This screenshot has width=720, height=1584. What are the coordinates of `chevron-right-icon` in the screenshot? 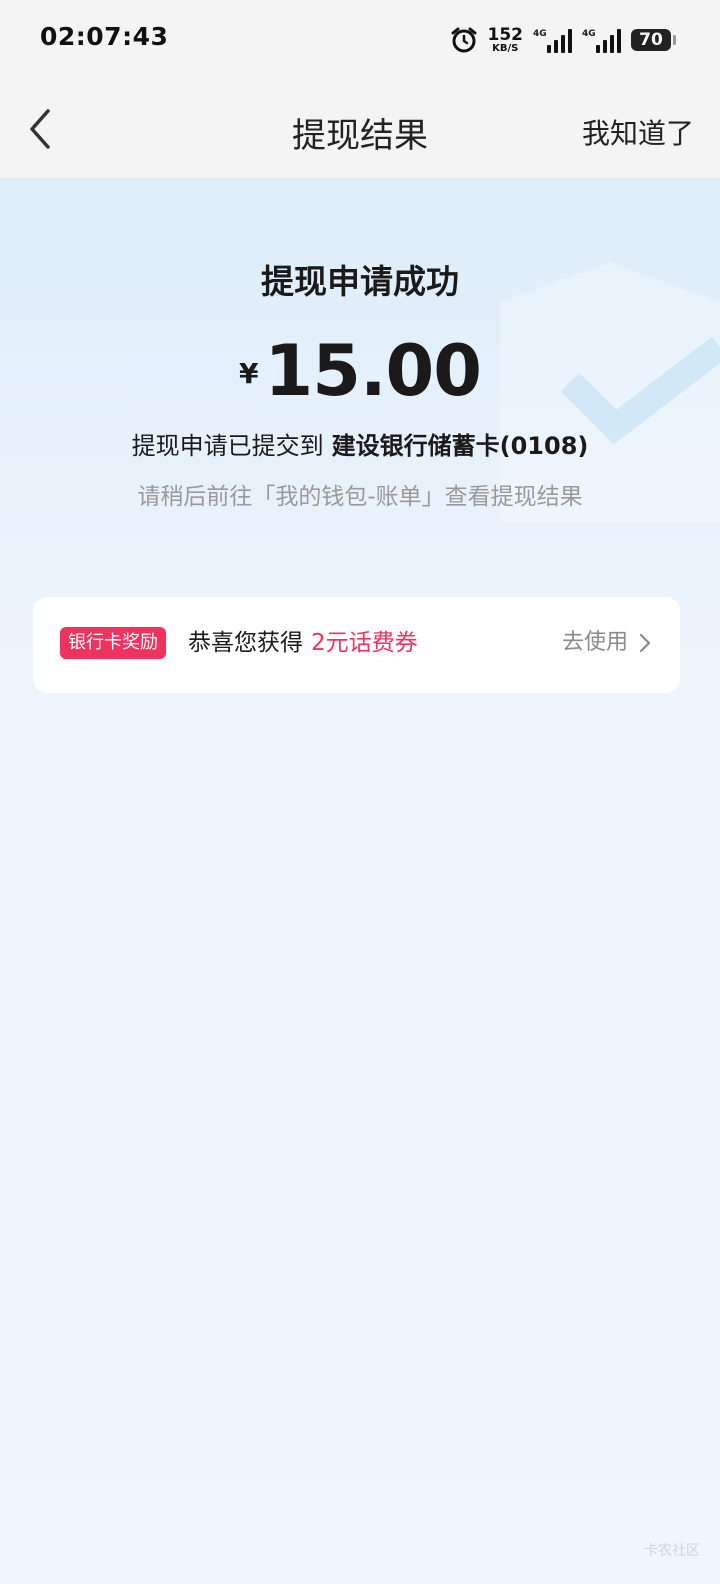 It's located at (645, 643).